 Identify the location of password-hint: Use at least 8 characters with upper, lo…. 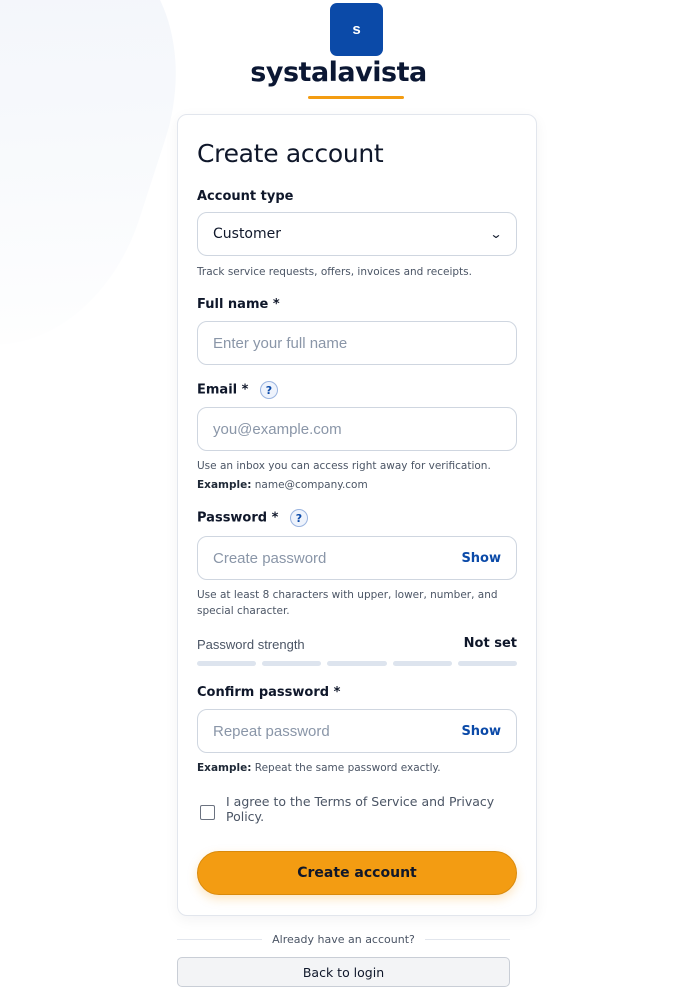
(347, 603).